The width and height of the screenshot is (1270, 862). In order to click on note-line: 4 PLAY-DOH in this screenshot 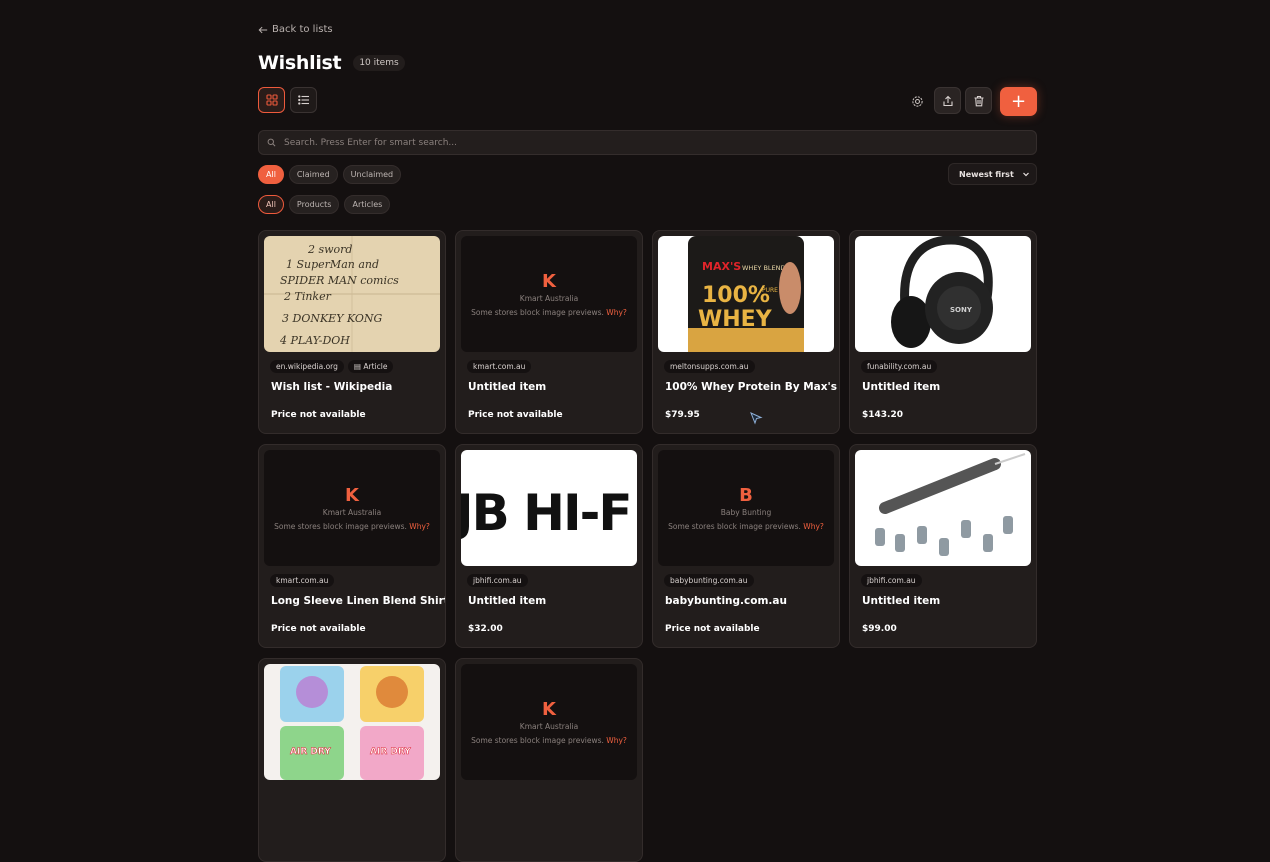, I will do `click(314, 340)`.